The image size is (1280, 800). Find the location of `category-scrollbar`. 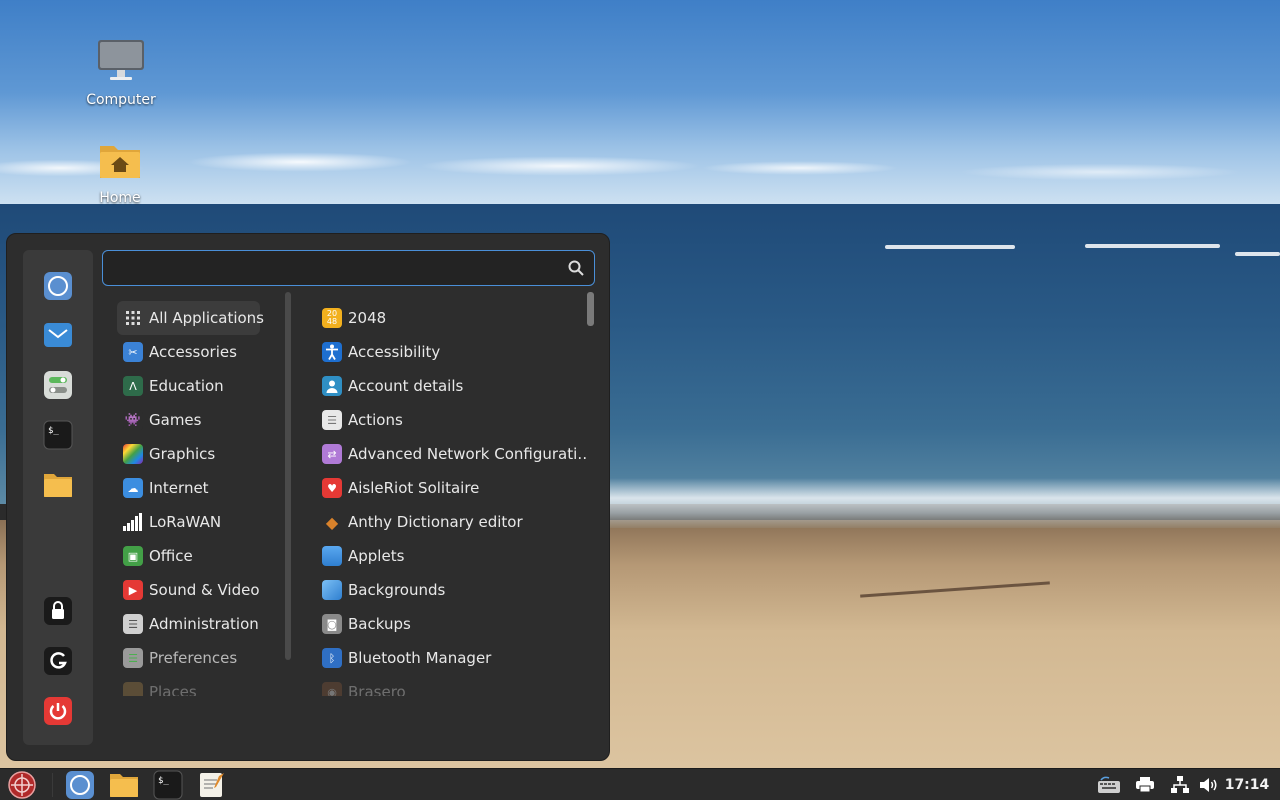

category-scrollbar is located at coordinates (288, 476).